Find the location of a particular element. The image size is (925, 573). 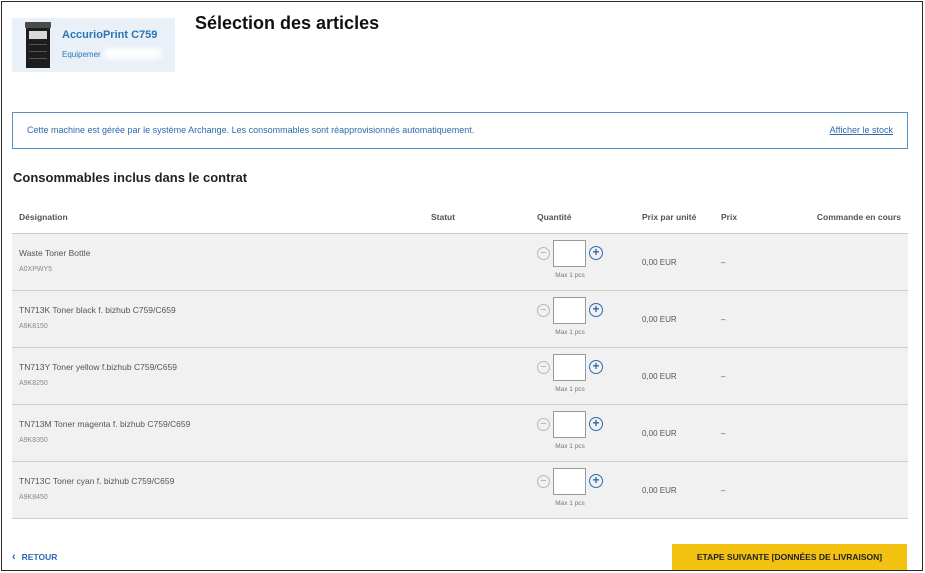

chevron-left-icon: ‹ is located at coordinates (14, 557).